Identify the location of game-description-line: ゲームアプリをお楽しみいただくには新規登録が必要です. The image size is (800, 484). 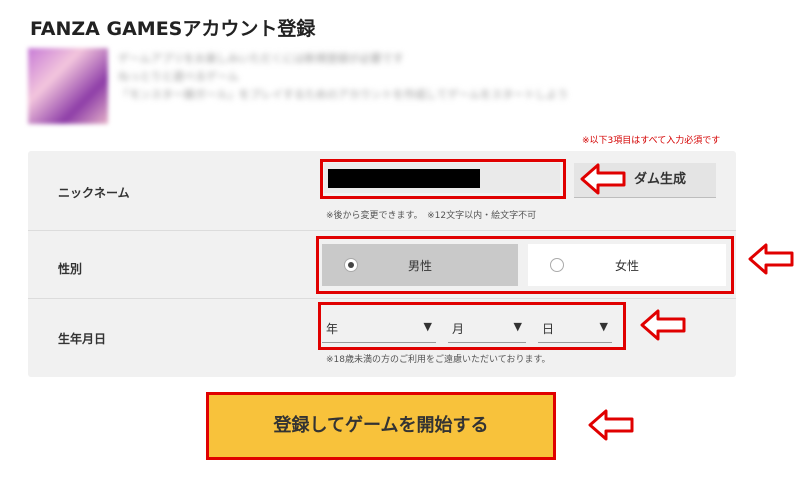
(261, 58).